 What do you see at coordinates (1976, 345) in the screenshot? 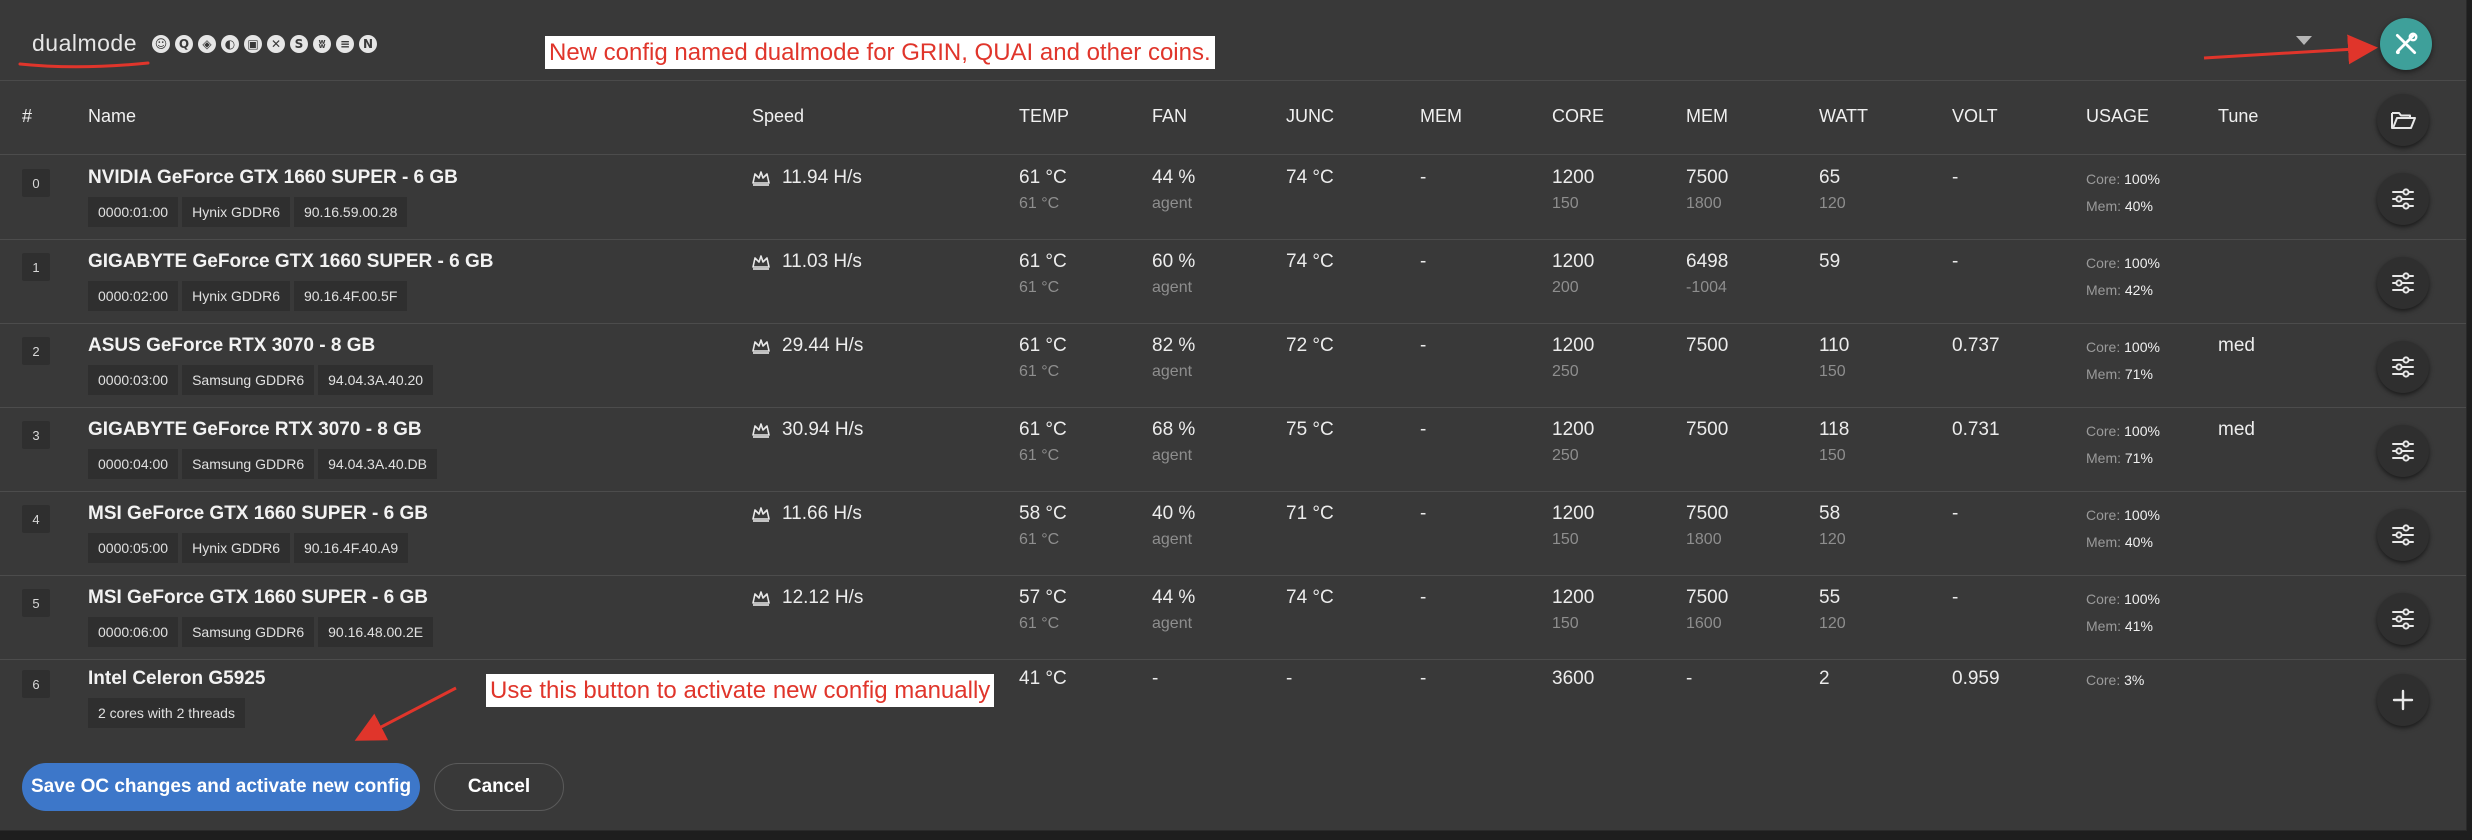
I see `volt: 0.737` at bounding box center [1976, 345].